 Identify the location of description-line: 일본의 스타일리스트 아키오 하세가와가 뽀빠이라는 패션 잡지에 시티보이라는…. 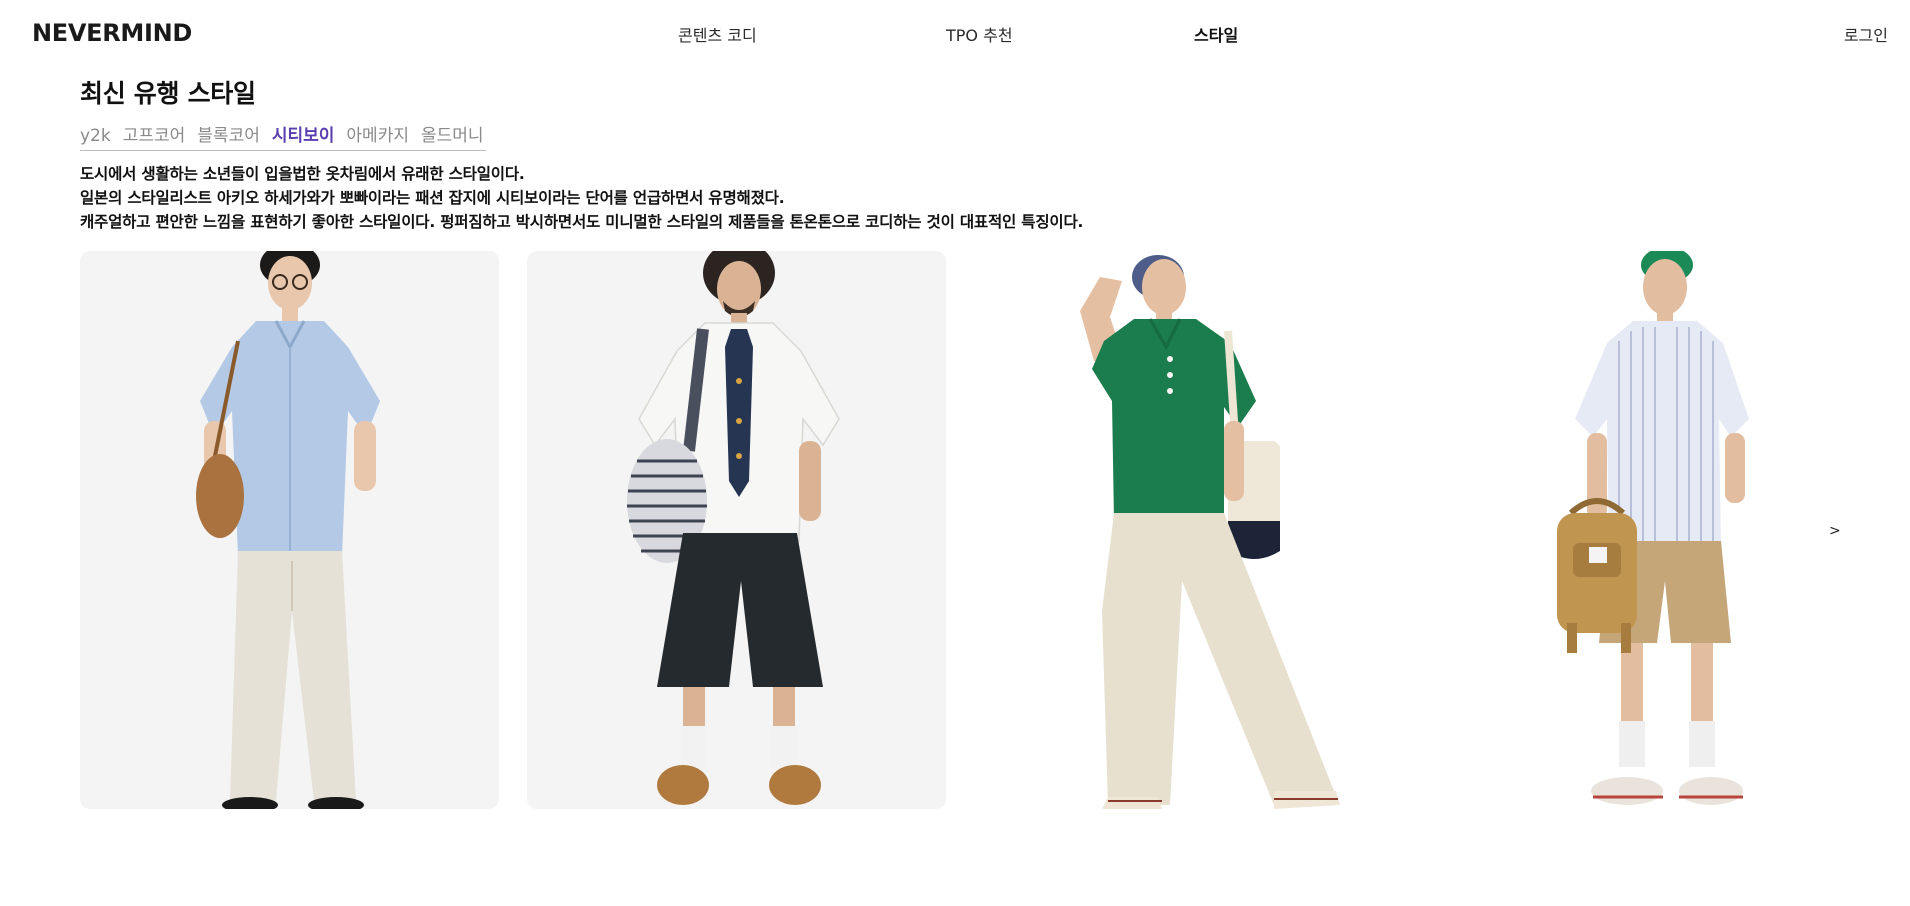
(432, 198).